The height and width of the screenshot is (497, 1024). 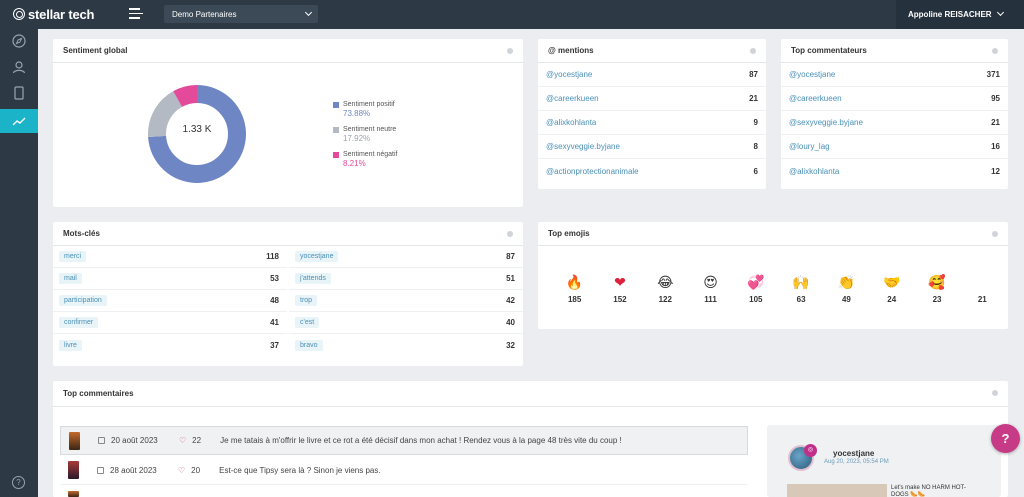 I want to click on user-icon, so click(x=19, y=67).